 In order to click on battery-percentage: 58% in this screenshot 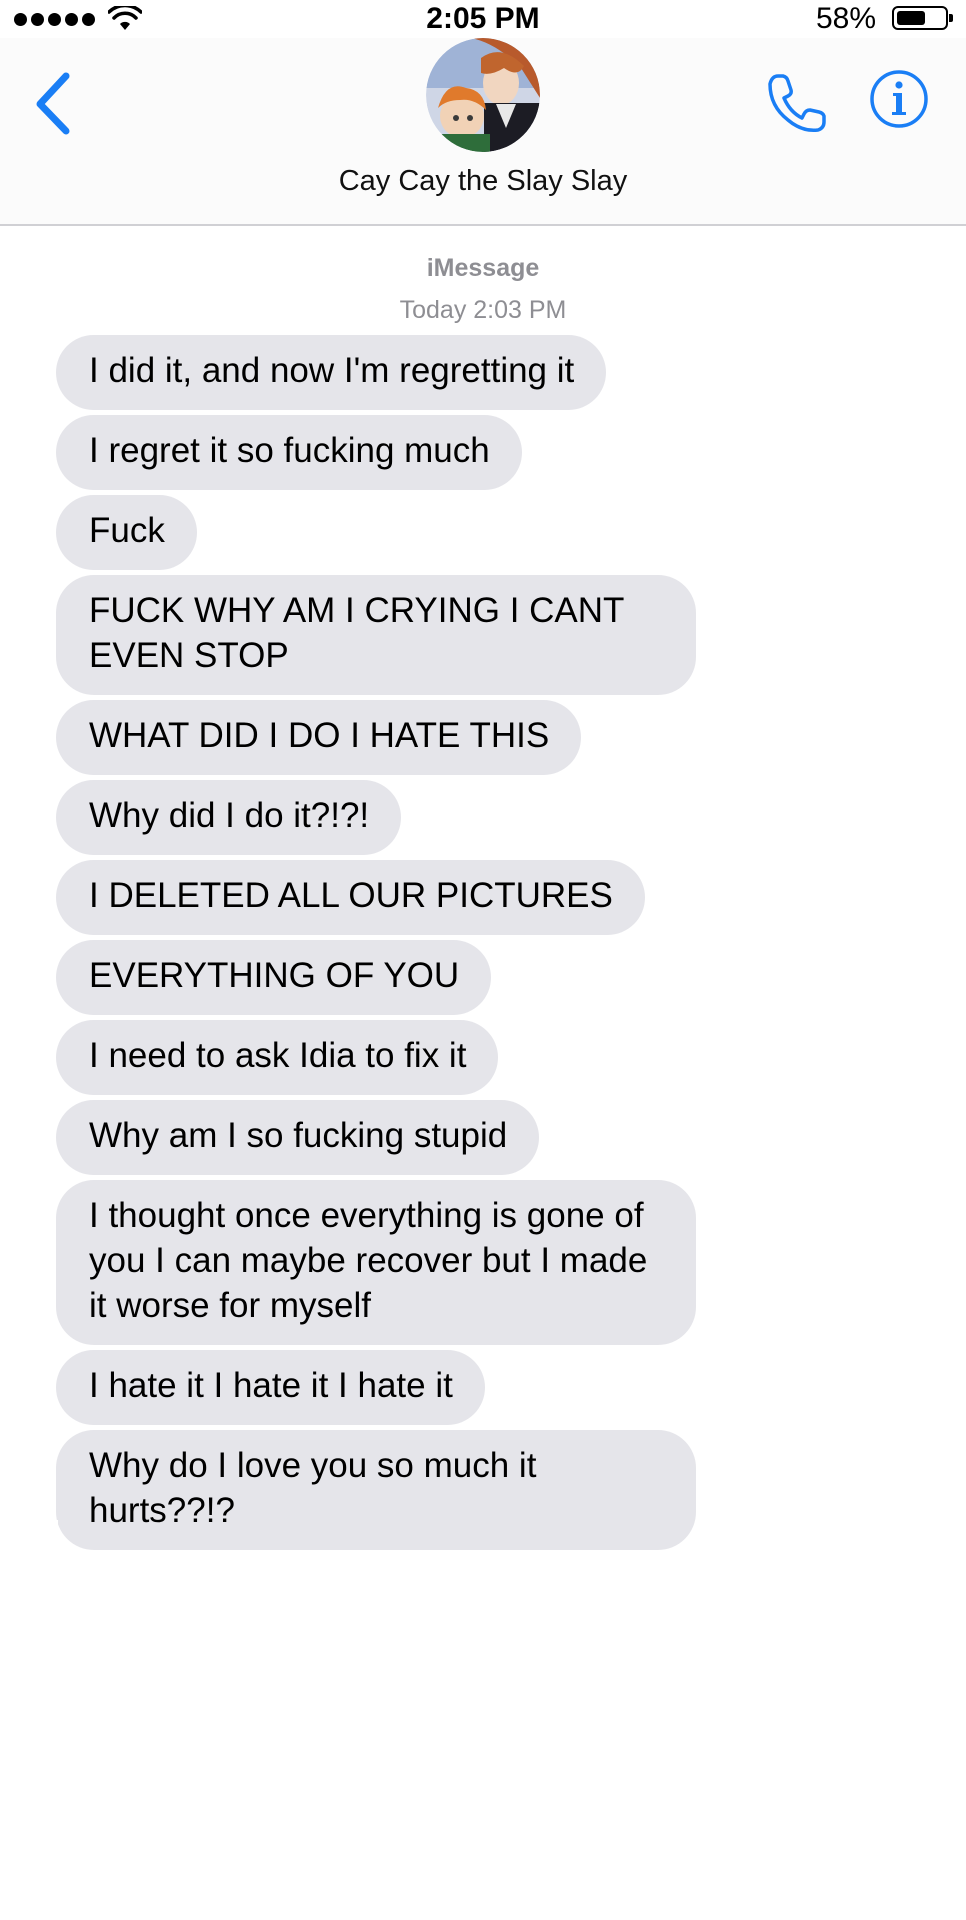, I will do `click(845, 18)`.